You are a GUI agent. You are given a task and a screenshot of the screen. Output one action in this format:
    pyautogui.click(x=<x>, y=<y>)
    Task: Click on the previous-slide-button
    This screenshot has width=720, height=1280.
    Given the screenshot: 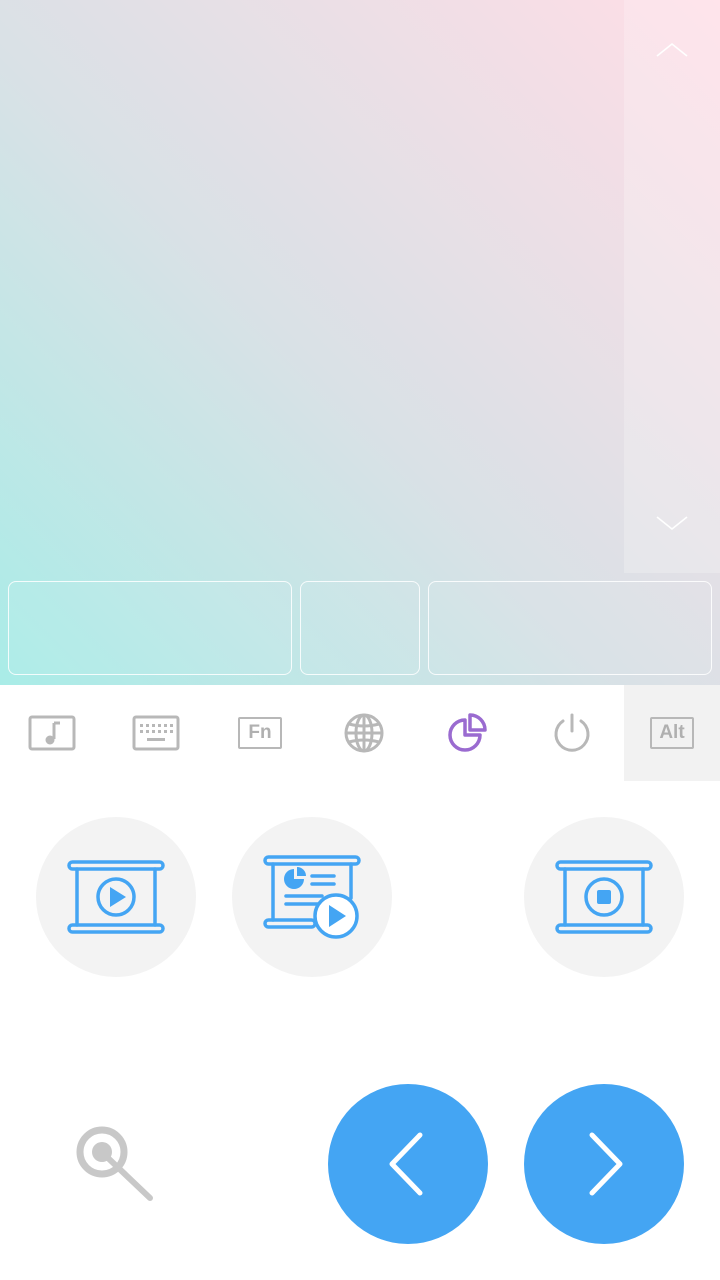 What is the action you would take?
    pyautogui.click(x=408, y=1164)
    